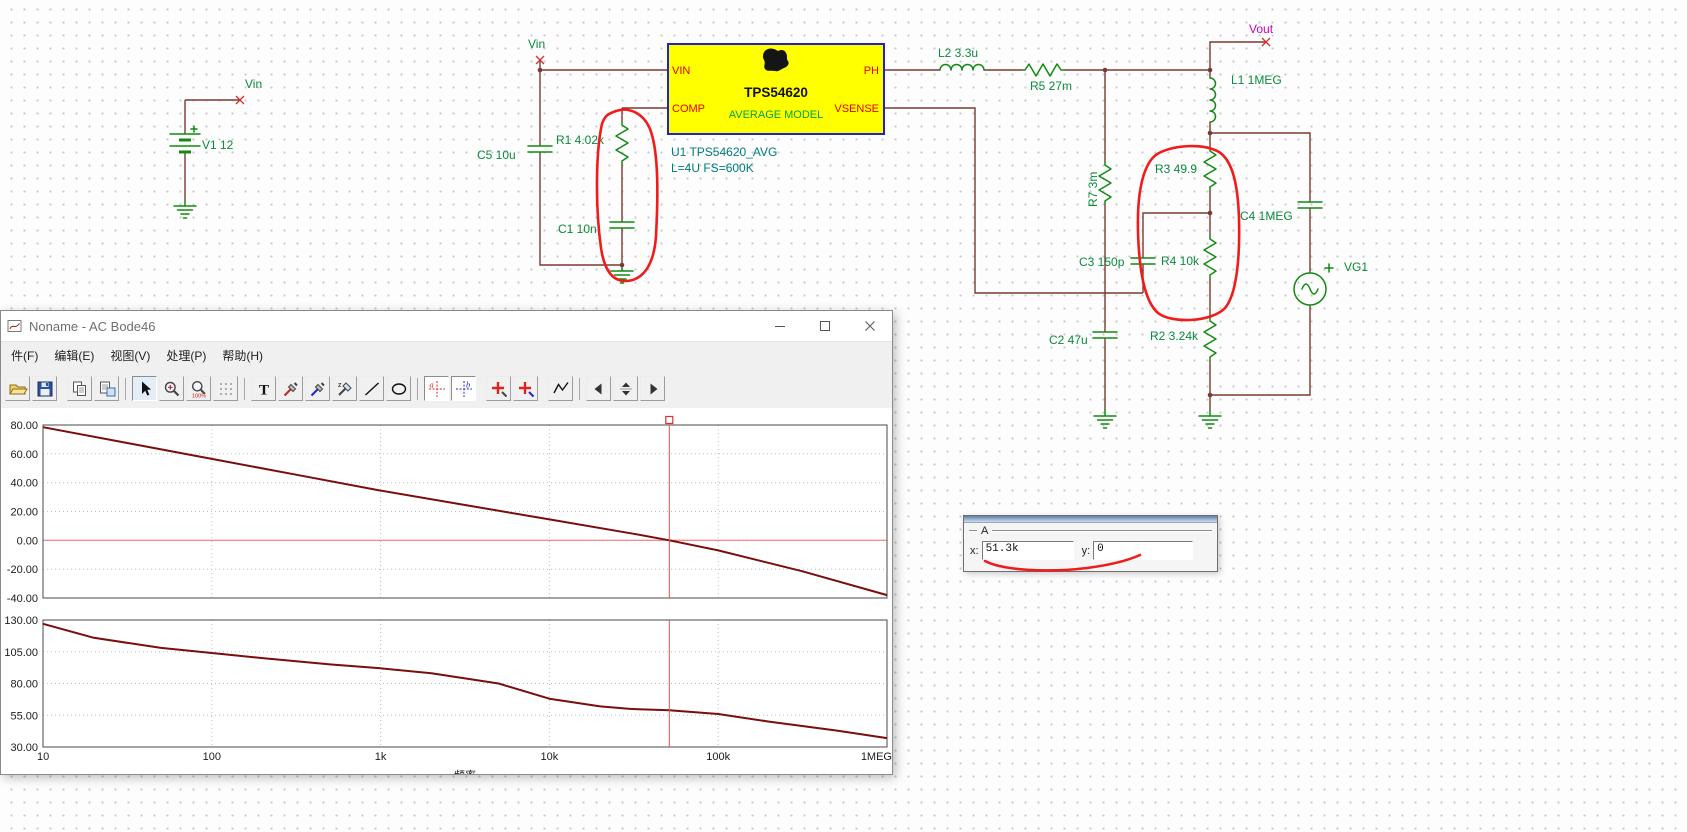 The width and height of the screenshot is (1687, 832). I want to click on c5-label: C5 10u, so click(496, 155).